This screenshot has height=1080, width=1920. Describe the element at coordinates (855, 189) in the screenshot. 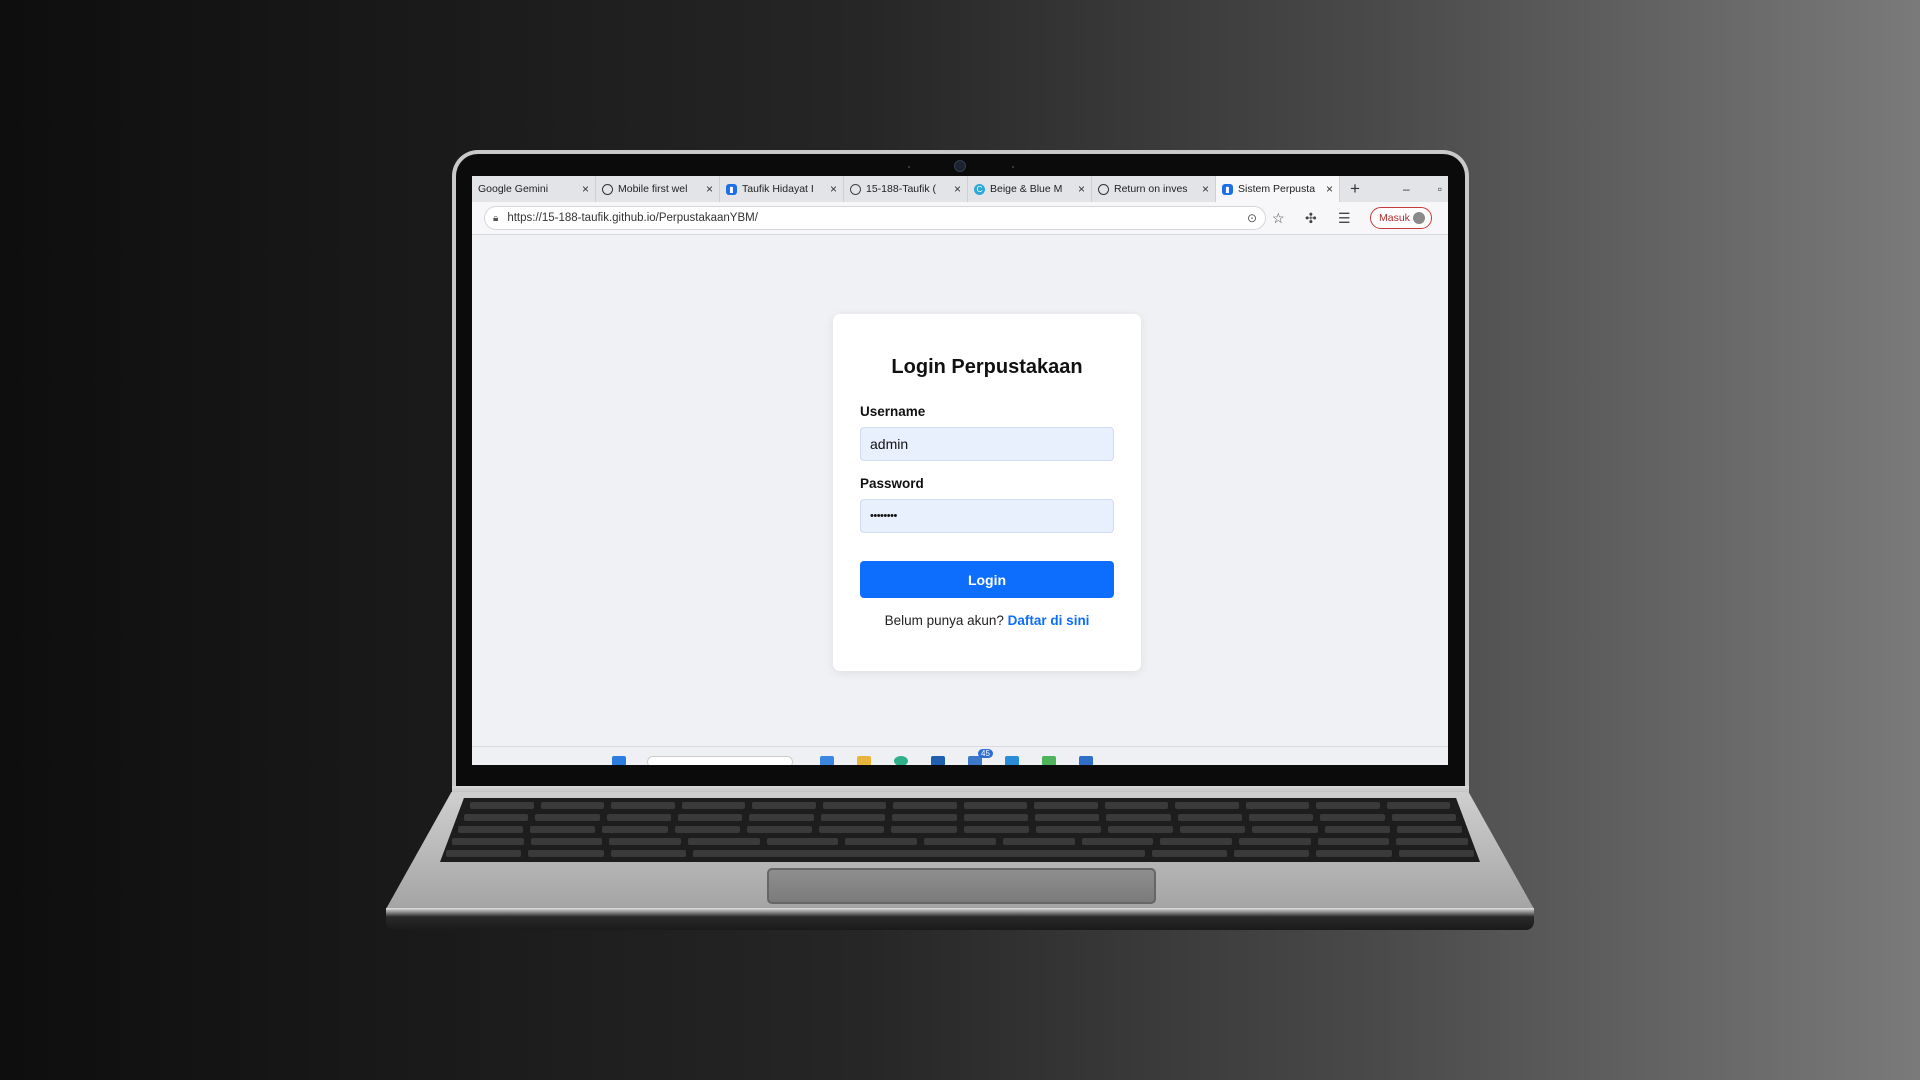

I see `github-icon` at that location.